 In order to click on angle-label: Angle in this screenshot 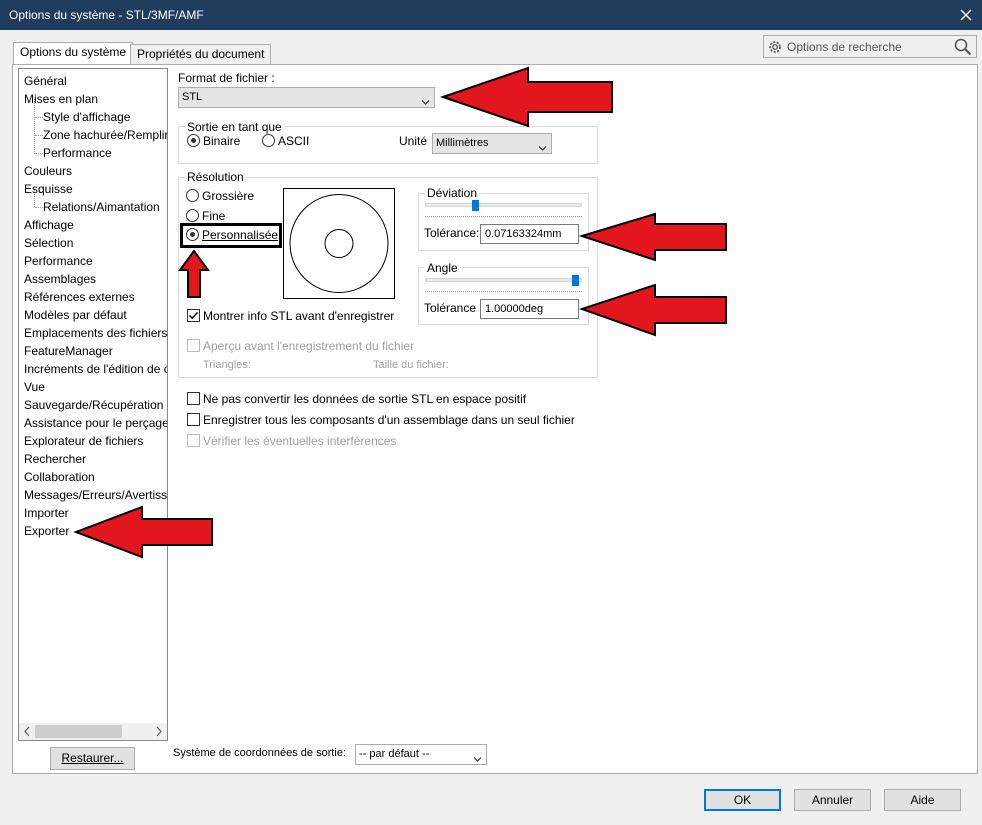, I will do `click(442, 268)`.